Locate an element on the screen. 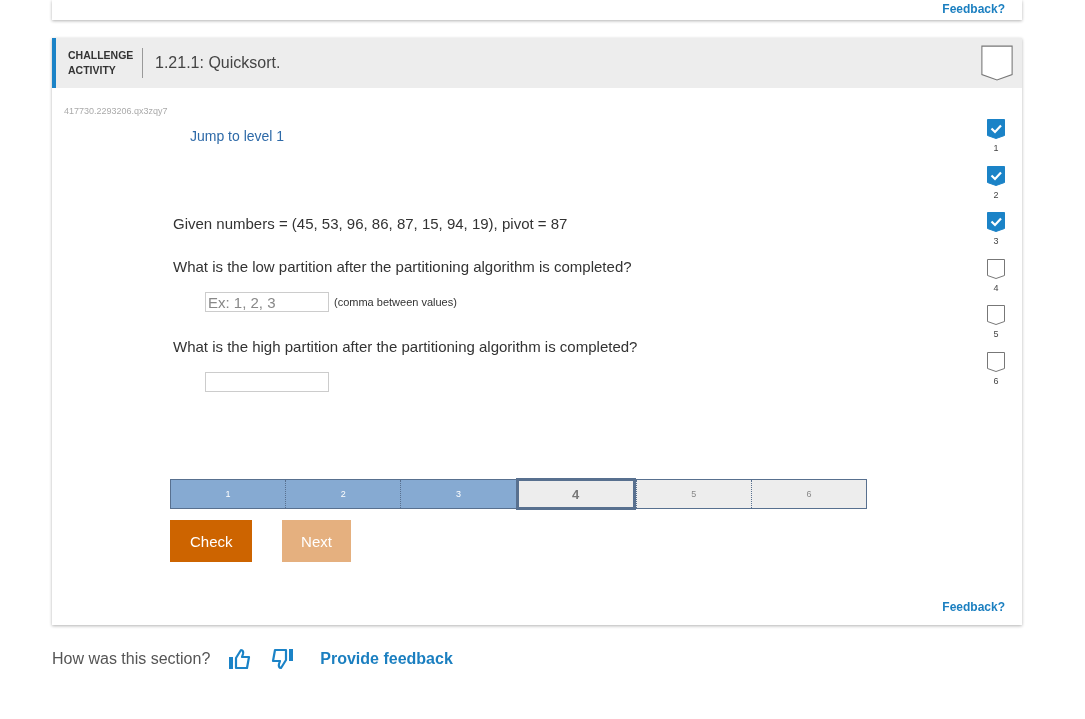 Image resolution: width=1085 pixels, height=719 pixels. section-question: How was this section? is located at coordinates (131, 659).